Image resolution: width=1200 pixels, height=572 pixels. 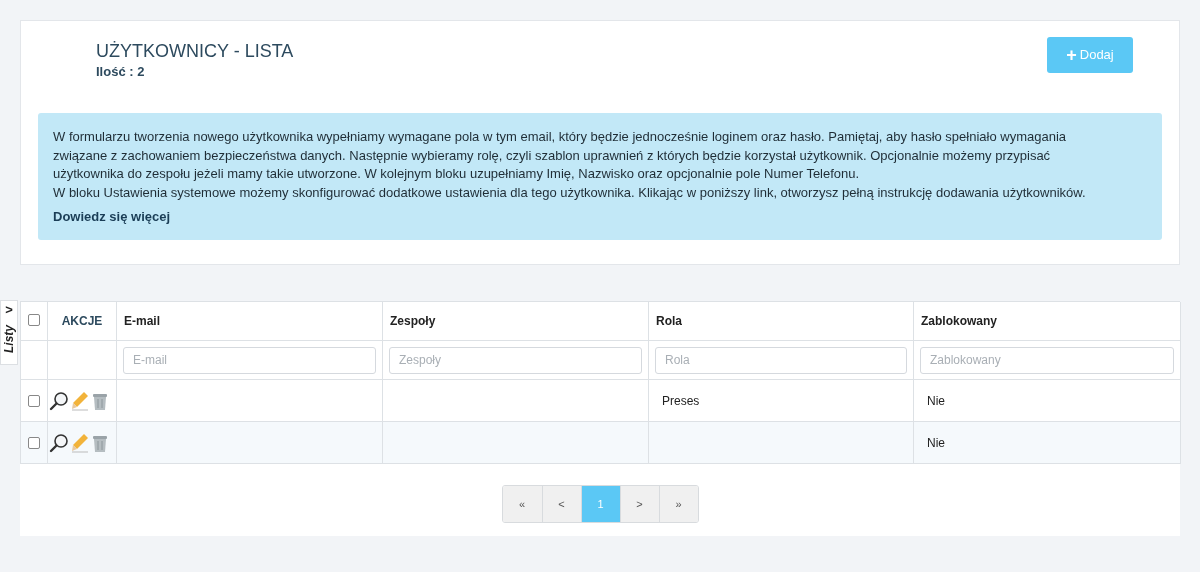 What do you see at coordinates (1047, 360) in the screenshot?
I see `filter-field: Zablokowany` at bounding box center [1047, 360].